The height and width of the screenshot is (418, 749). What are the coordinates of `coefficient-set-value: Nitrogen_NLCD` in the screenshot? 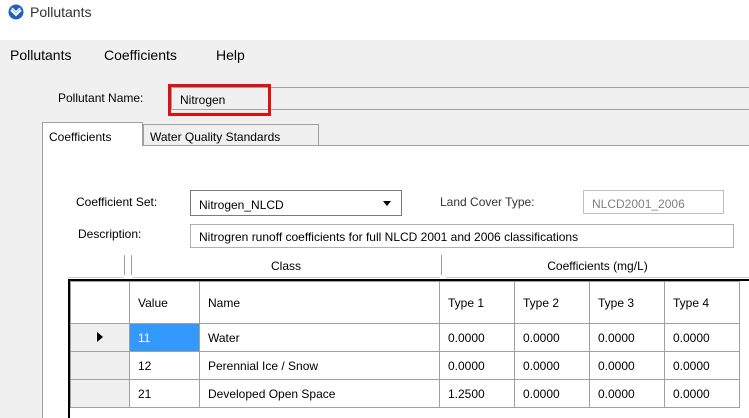 It's located at (241, 205).